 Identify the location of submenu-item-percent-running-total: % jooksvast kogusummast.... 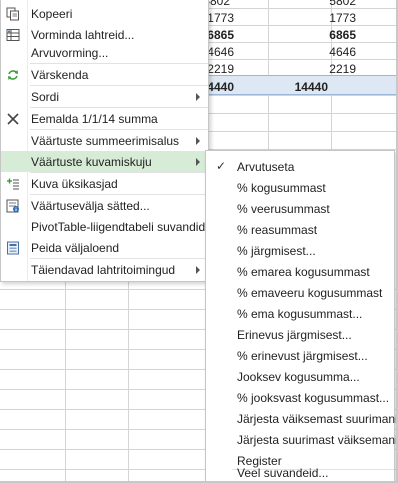
(300, 397).